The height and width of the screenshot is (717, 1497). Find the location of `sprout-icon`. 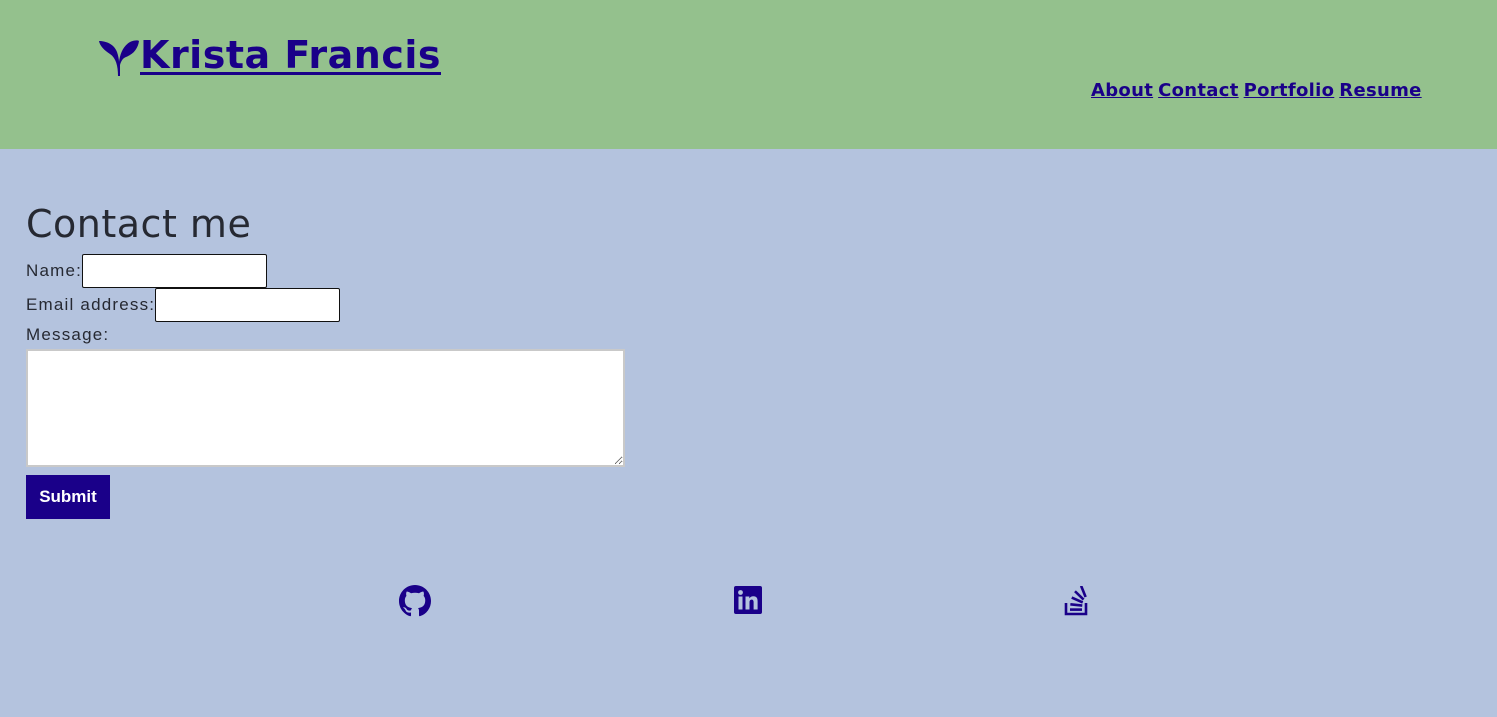

sprout-icon is located at coordinates (119, 58).